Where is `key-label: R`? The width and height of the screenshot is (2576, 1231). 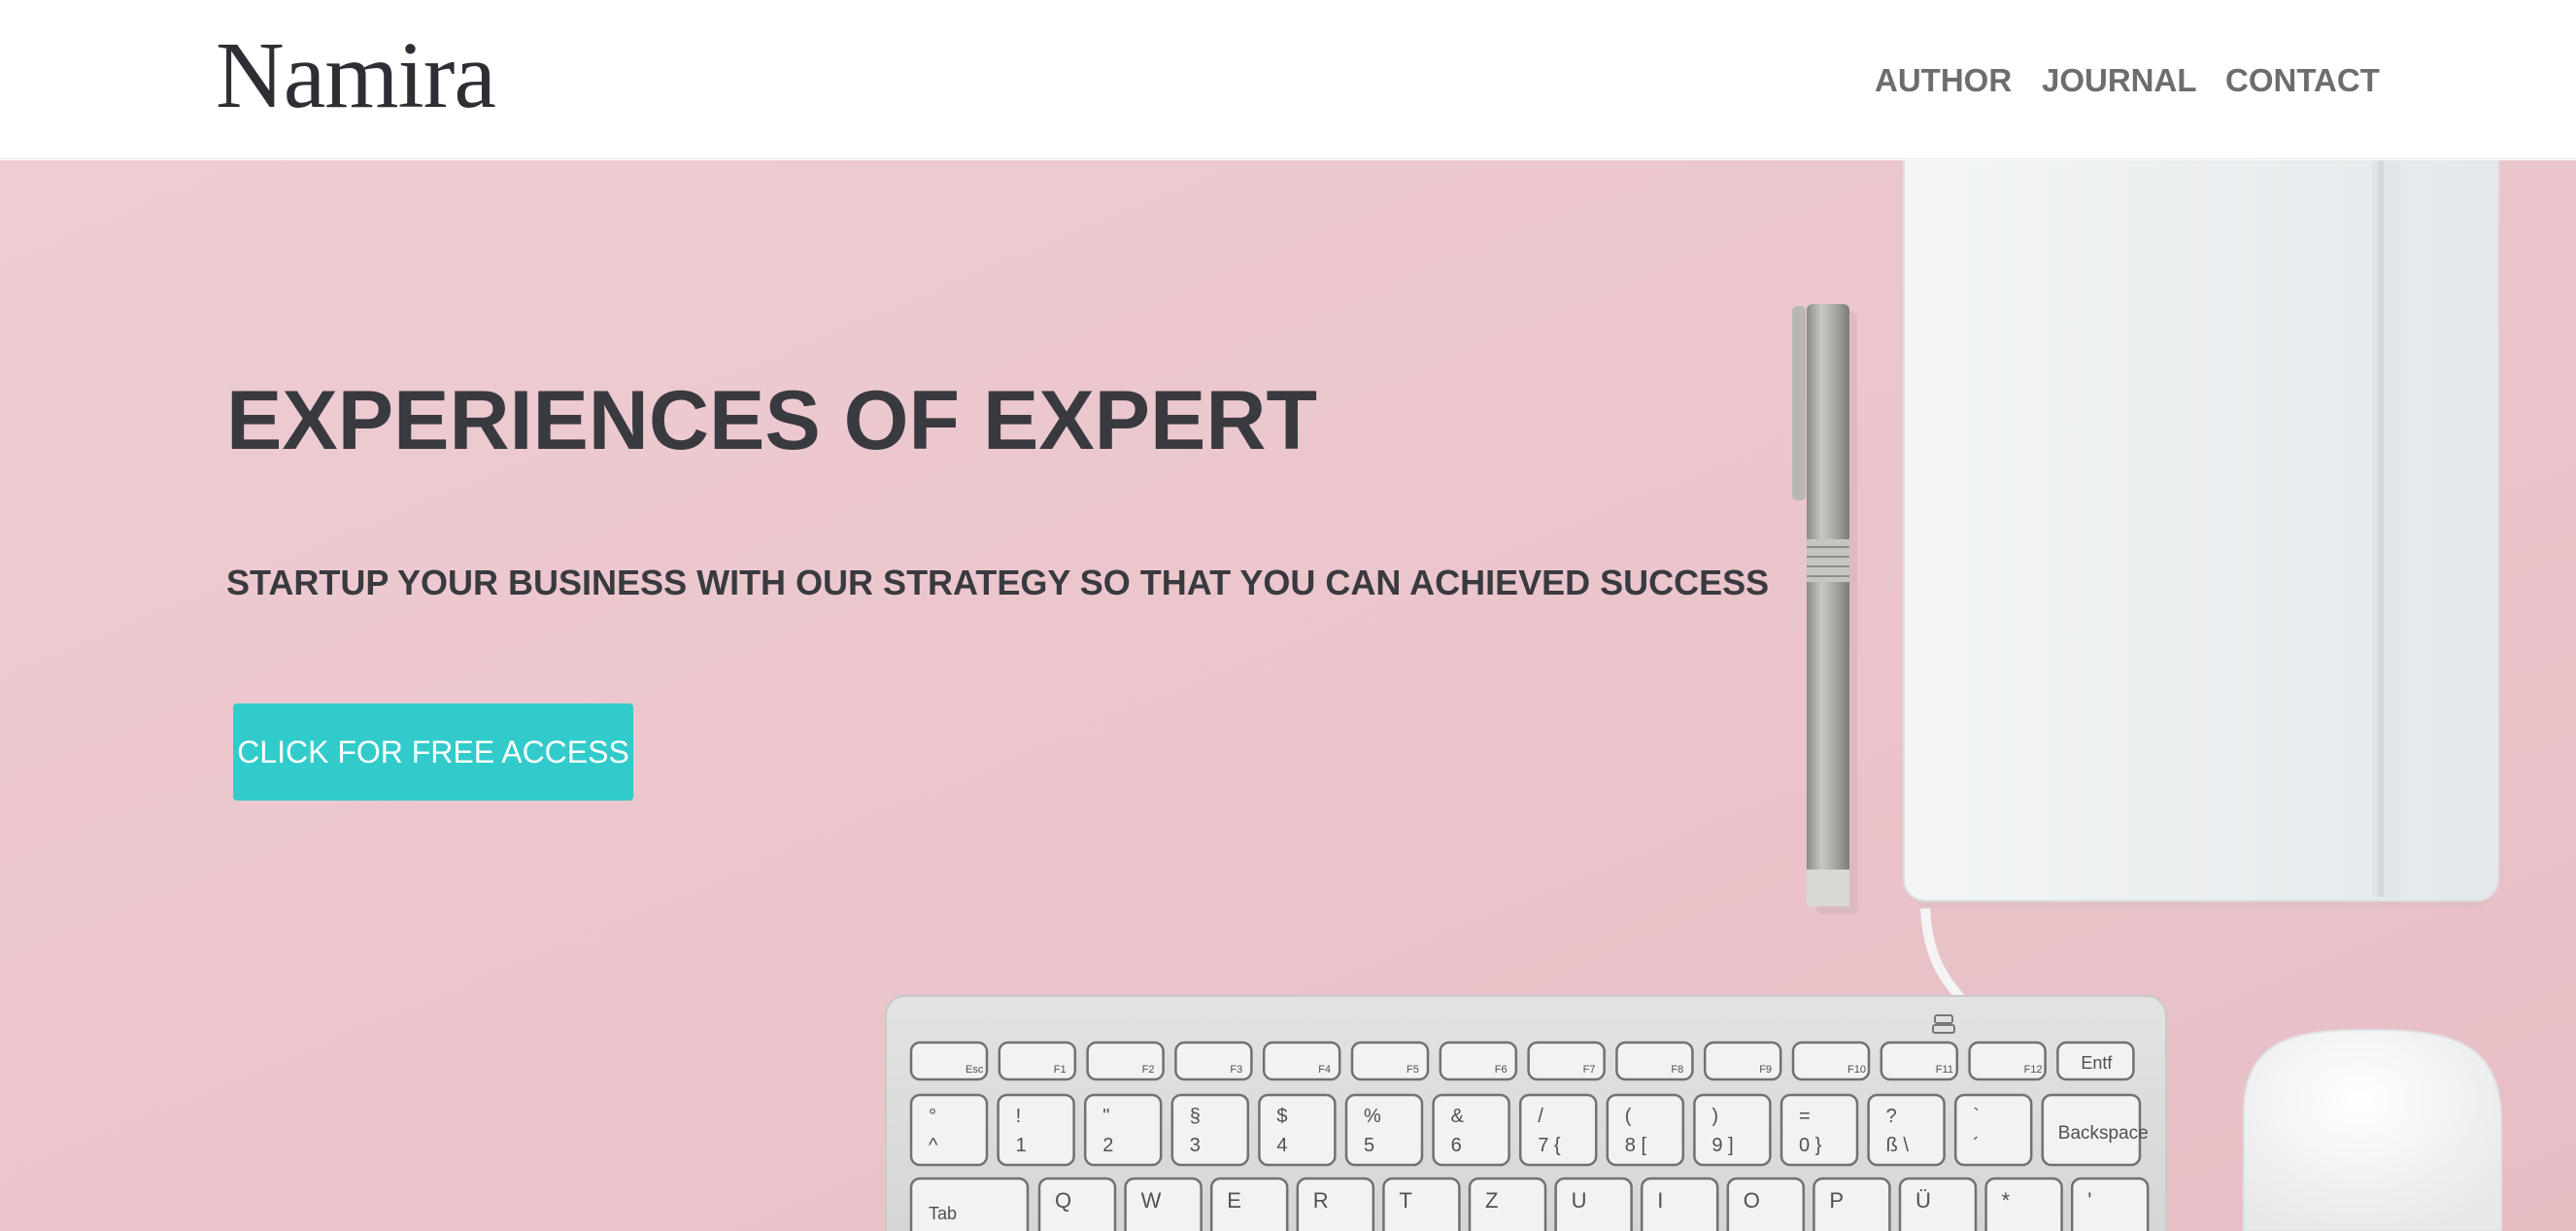
key-label: R is located at coordinates (1321, 1200).